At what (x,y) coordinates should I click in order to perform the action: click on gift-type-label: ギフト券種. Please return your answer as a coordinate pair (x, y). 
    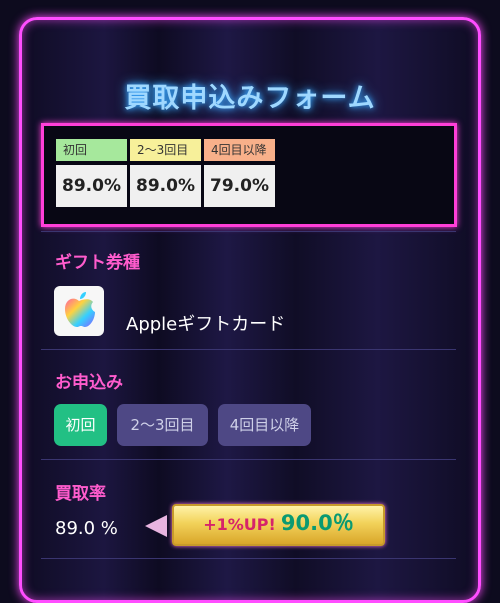
    Looking at the image, I should click on (97, 263).